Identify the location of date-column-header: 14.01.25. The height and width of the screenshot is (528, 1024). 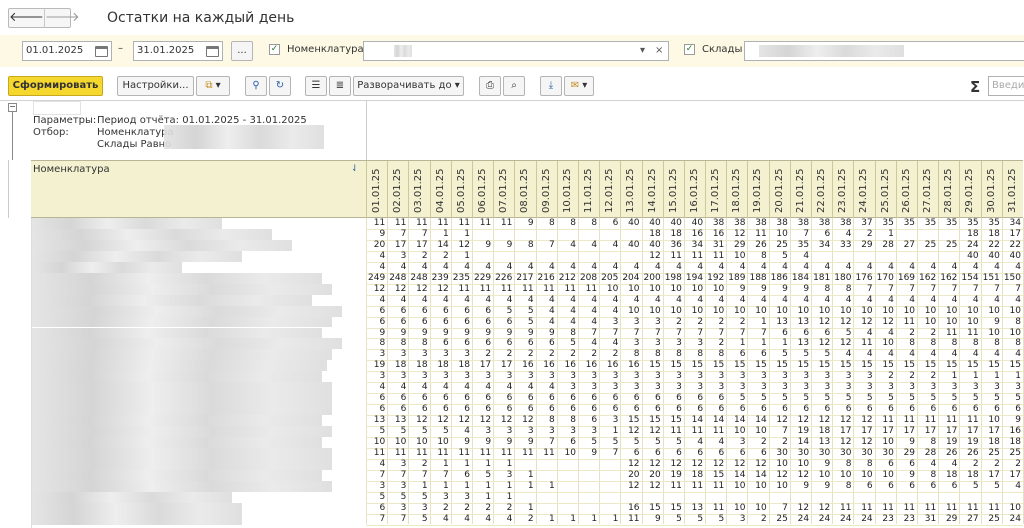
(651, 190).